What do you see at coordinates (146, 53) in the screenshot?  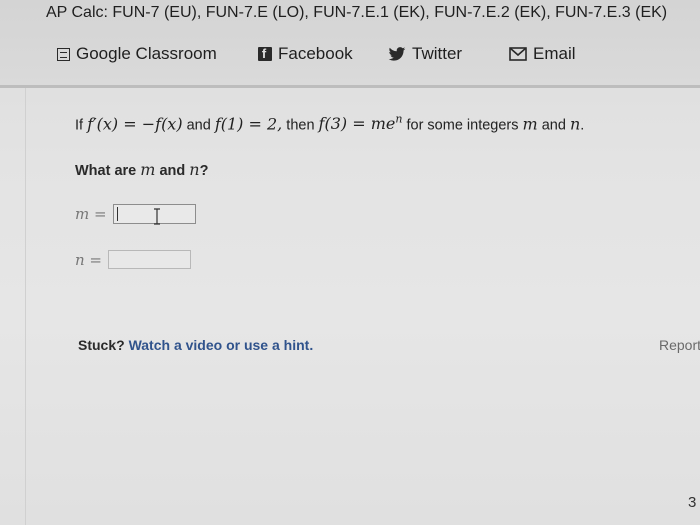 I see `google-classroom-label: Google Classroom` at bounding box center [146, 53].